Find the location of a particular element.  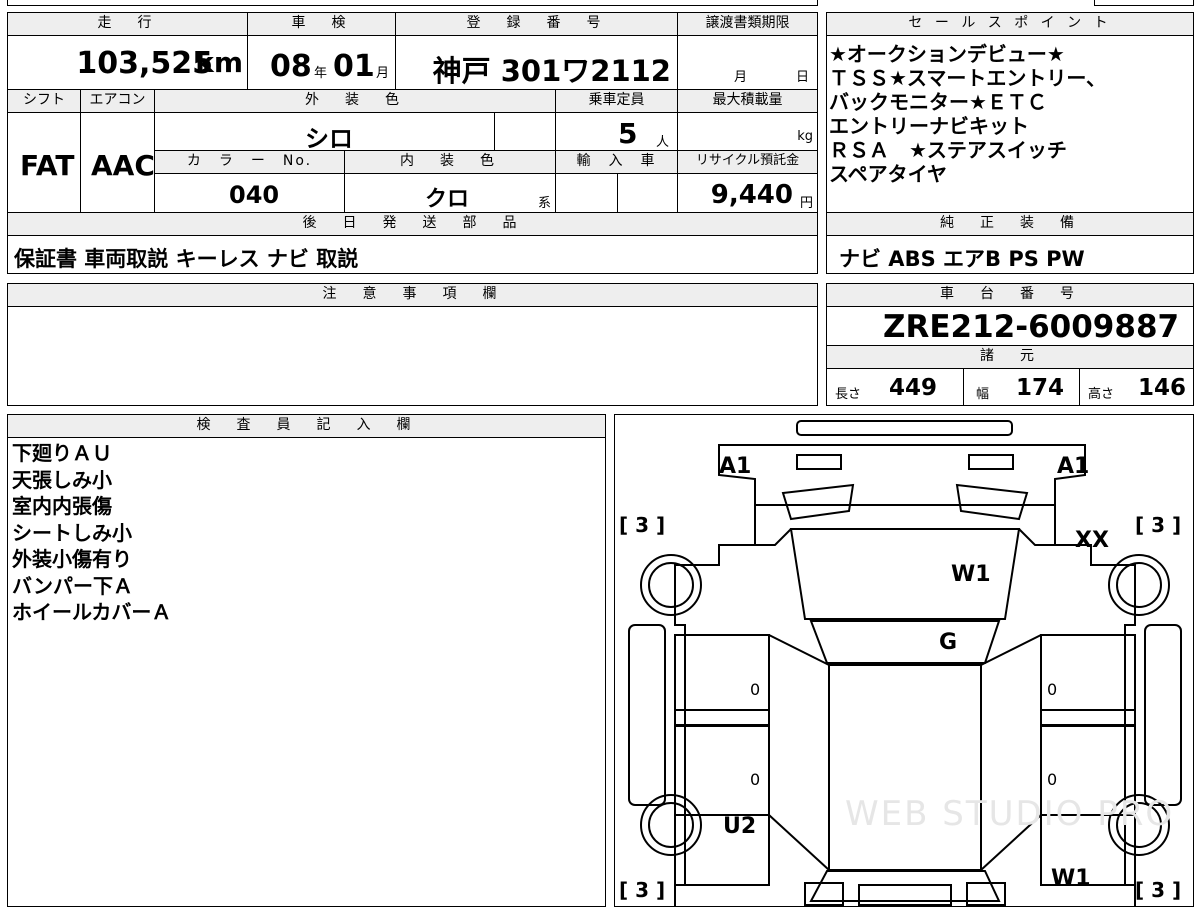

front-light-left is located at coordinates (819, 462).